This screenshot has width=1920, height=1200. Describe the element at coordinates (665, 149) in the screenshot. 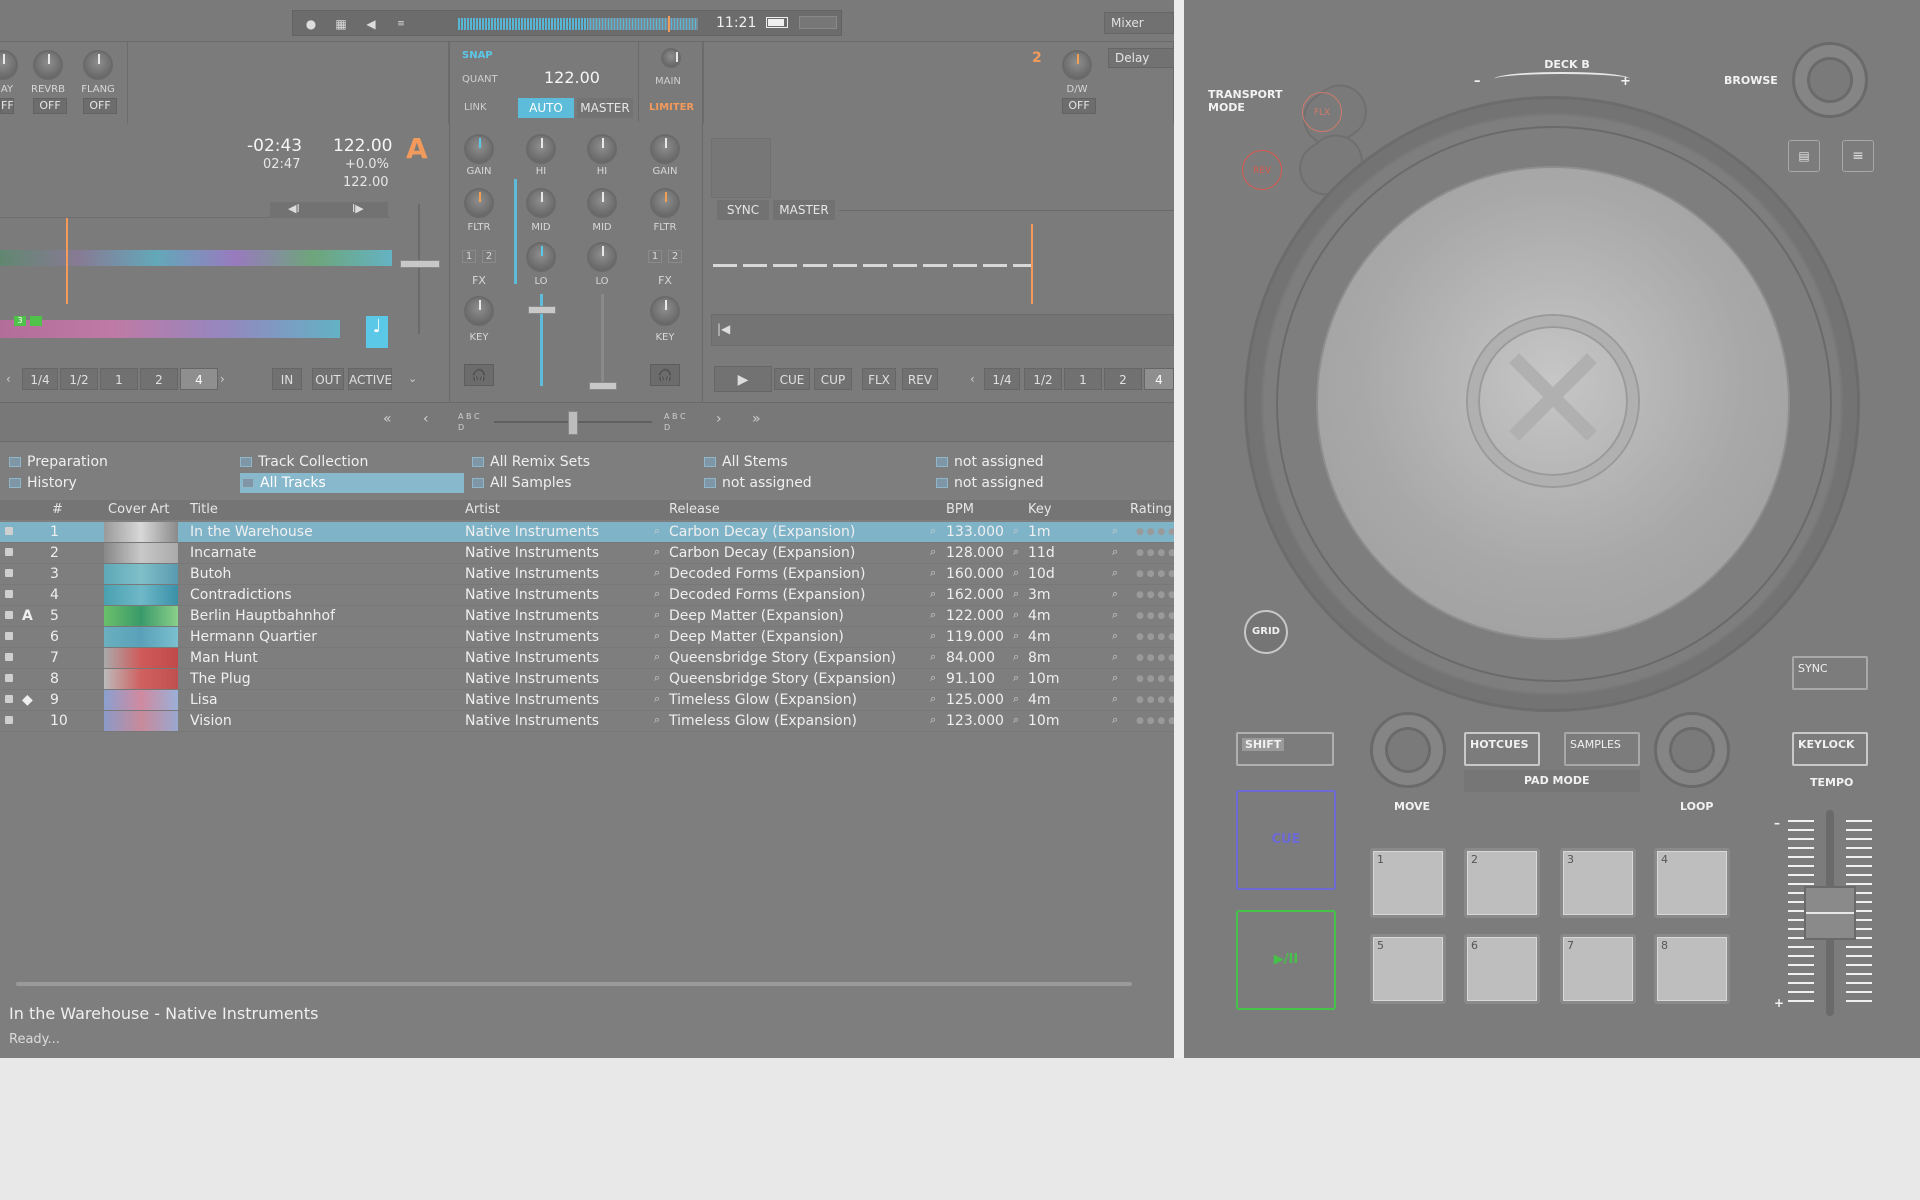

I see `ch-b-gain-knob` at that location.